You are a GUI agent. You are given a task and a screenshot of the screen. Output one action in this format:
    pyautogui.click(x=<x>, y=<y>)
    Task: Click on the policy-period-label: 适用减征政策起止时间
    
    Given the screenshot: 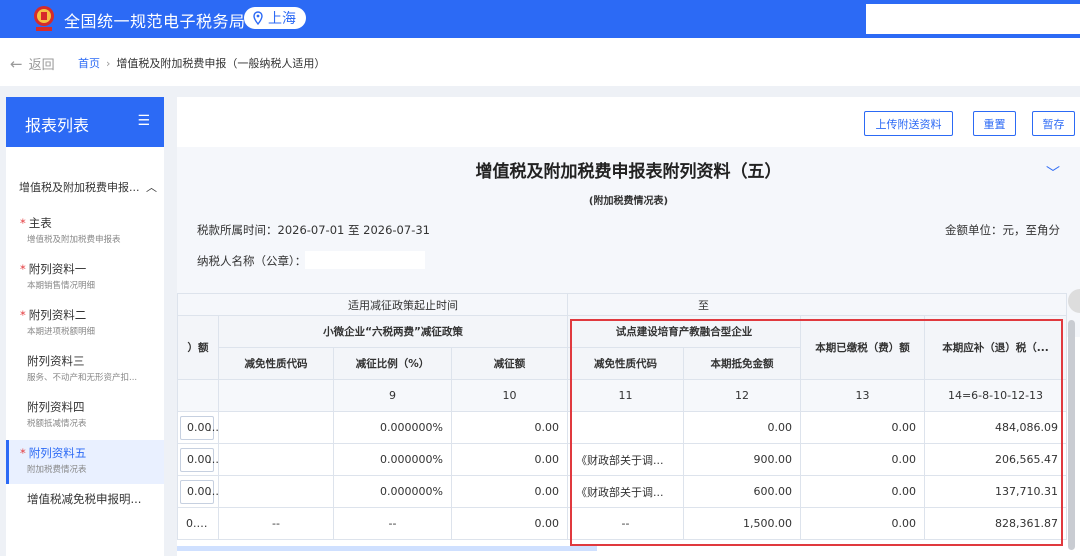 What is the action you would take?
    pyautogui.click(x=372, y=304)
    